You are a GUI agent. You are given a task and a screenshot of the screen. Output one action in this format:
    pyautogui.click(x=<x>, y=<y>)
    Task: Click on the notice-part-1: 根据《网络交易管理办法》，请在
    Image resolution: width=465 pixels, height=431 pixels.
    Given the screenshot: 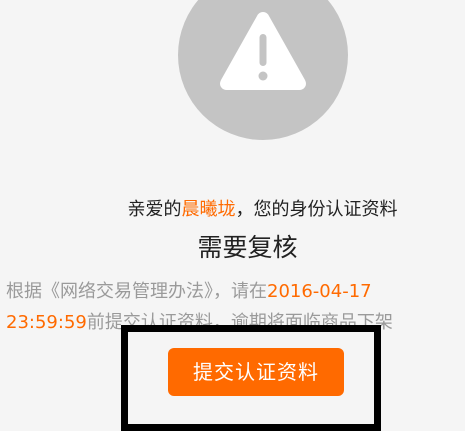 What is the action you would take?
    pyautogui.click(x=136, y=291)
    